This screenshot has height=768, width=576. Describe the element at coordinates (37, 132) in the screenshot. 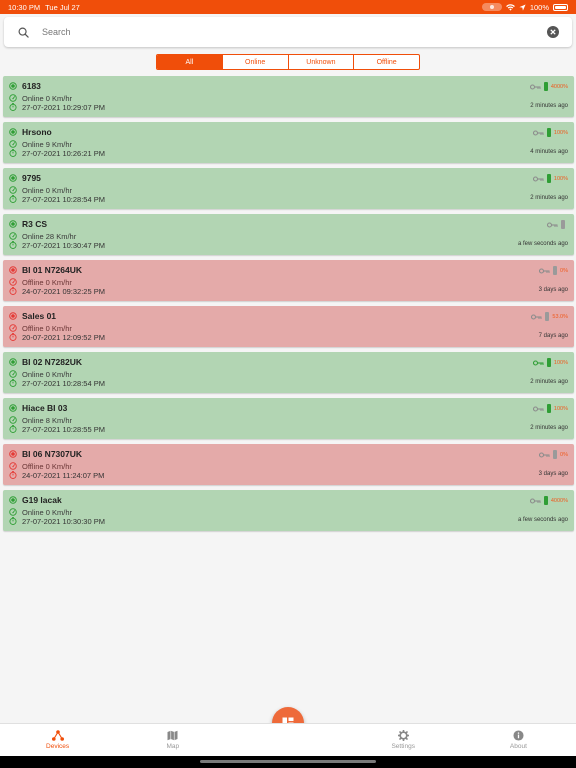

I see `device-name: Hrsono` at that location.